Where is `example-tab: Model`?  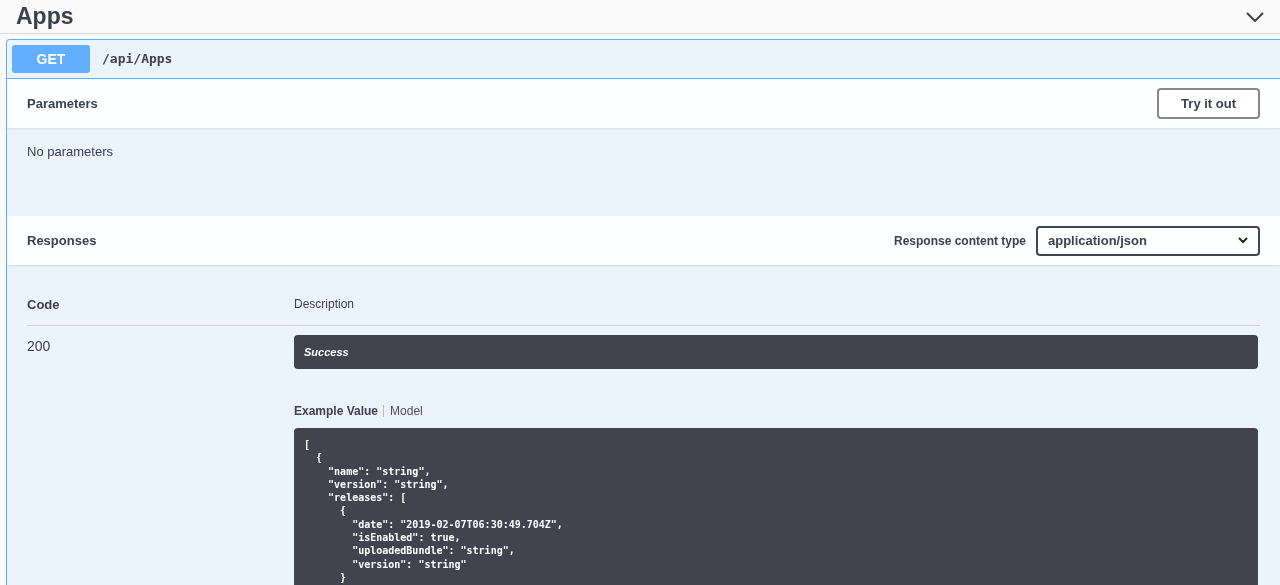
example-tab: Model is located at coordinates (409, 411).